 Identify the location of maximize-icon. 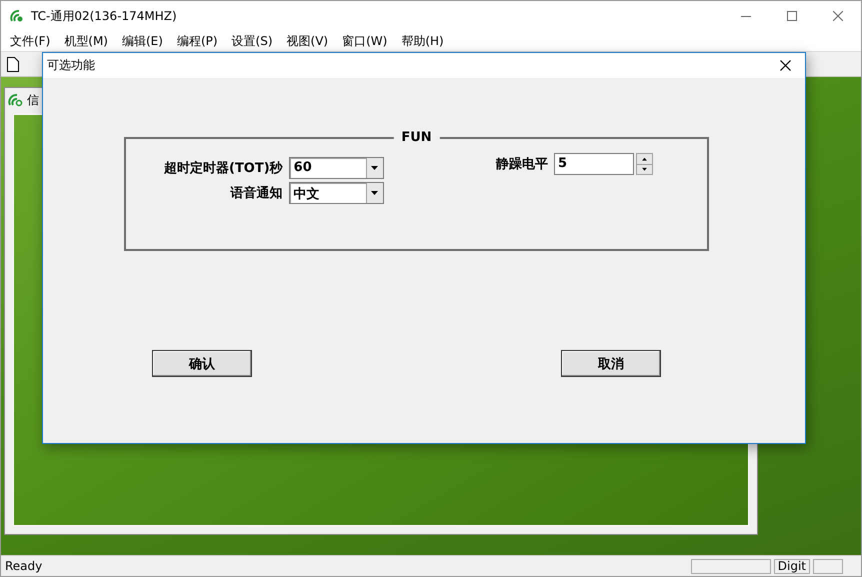
(792, 16).